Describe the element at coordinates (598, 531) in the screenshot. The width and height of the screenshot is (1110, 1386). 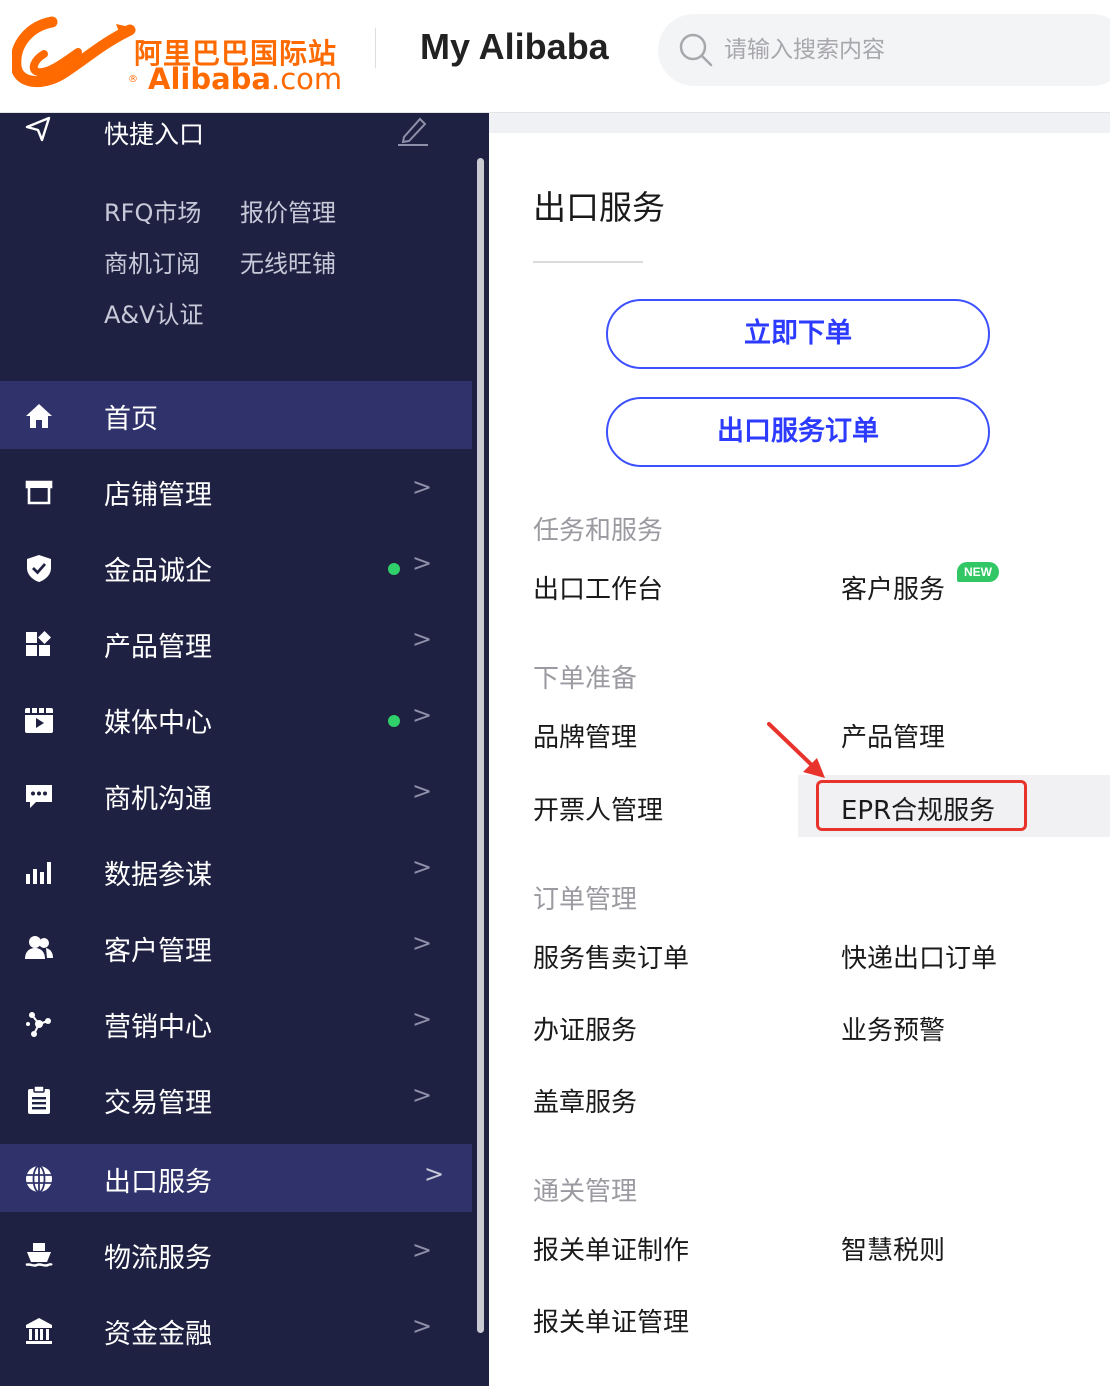
I see `section-title-tasks: 任务和服务` at that location.